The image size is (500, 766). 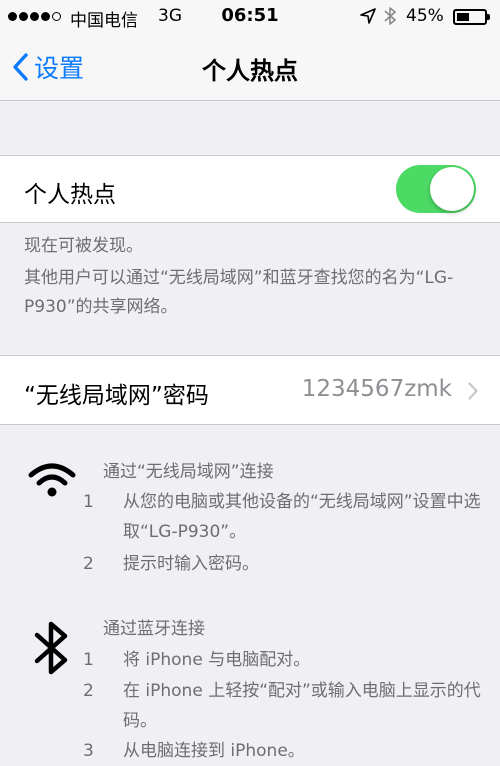 I want to click on bluetooth-step: 2 在 iPhone 上轻按“配对”或输入电脑上显示的代码。, so click(x=288, y=706).